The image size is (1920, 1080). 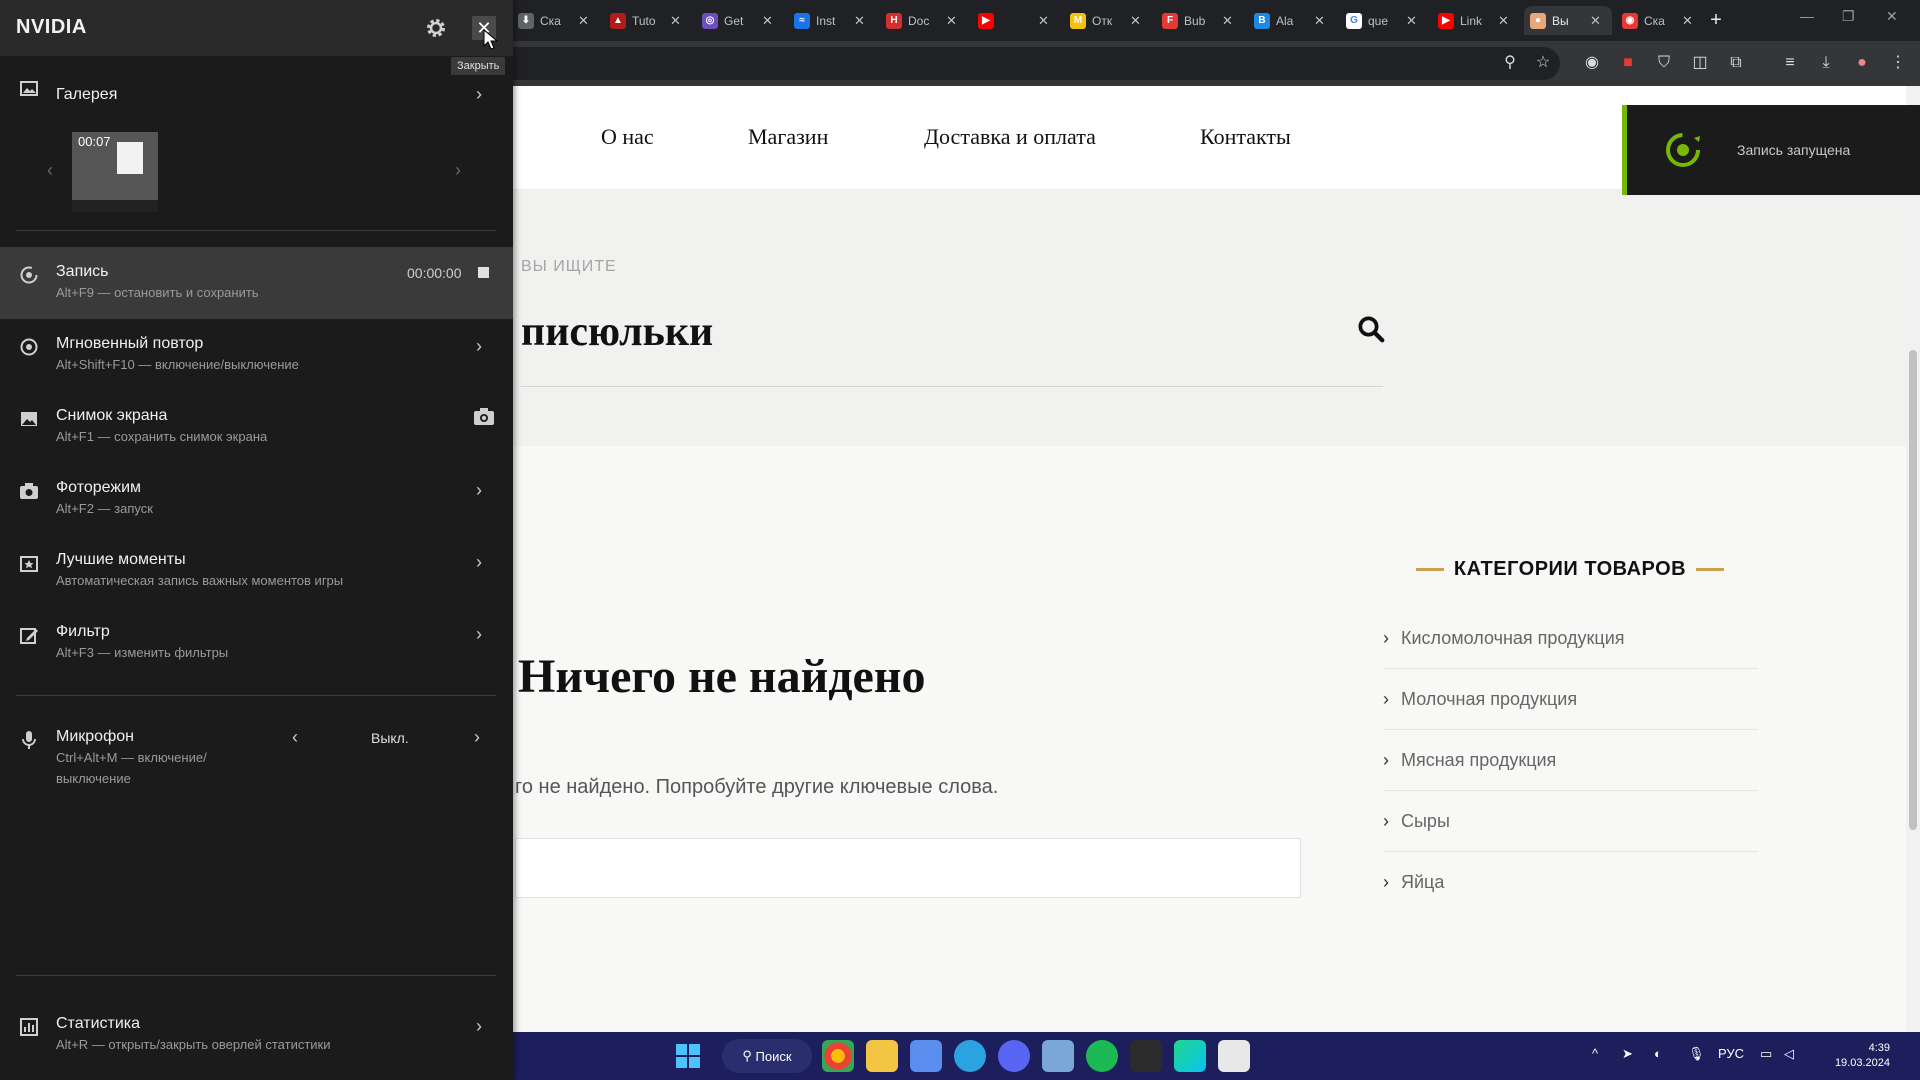 I want to click on categories-title: КАТЕГОРИИ ТОВАРОВ, so click(x=1570, y=569).